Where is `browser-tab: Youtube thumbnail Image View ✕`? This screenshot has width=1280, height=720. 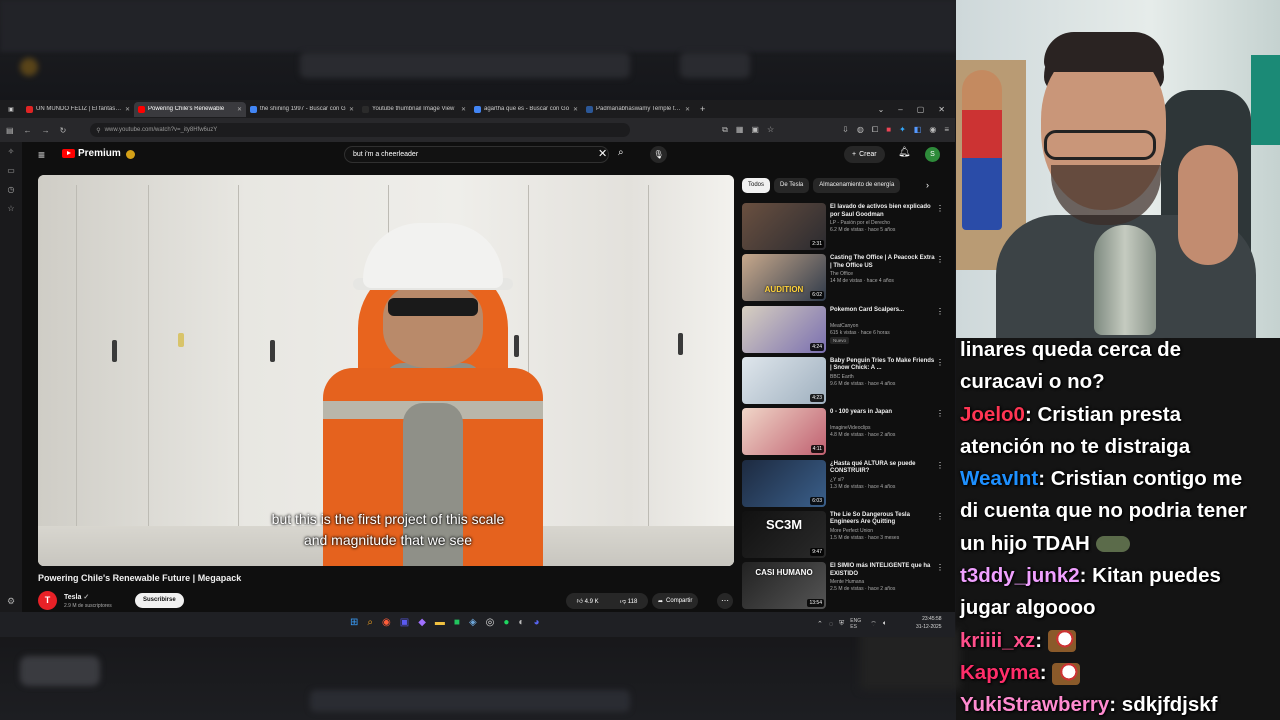 browser-tab: Youtube thumbnail Image View ✕ is located at coordinates (414, 109).